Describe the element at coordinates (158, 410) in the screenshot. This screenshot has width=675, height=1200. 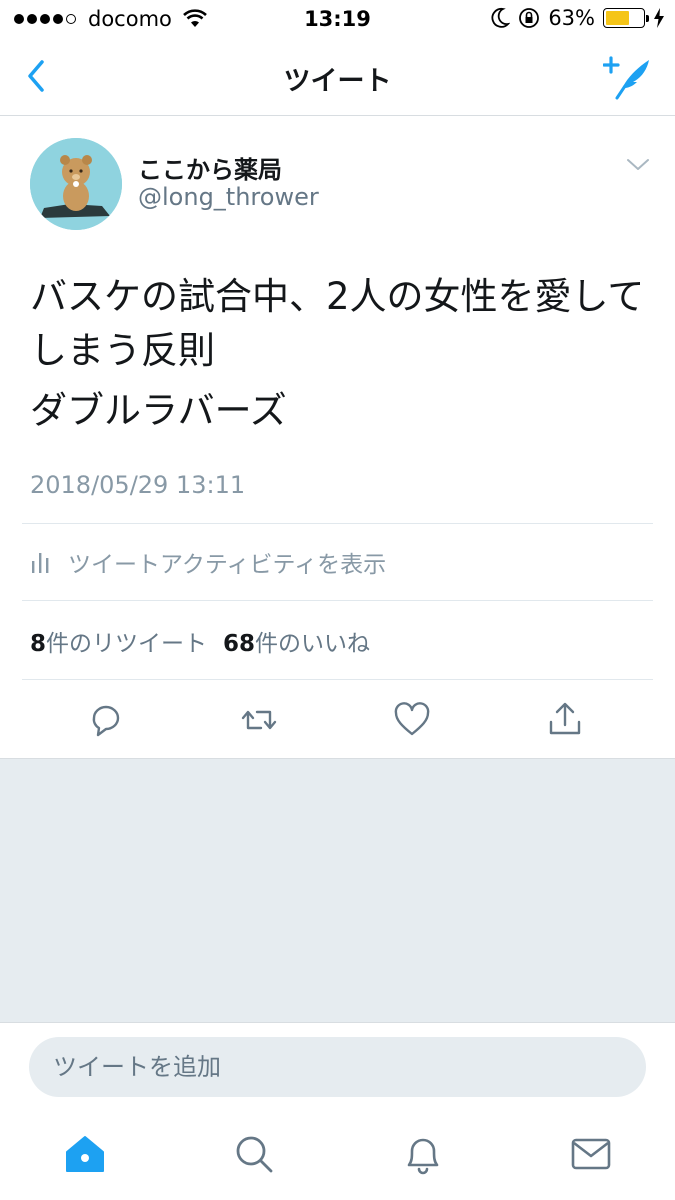
I see `tweet-text-line: ダブルラバーズ` at that location.